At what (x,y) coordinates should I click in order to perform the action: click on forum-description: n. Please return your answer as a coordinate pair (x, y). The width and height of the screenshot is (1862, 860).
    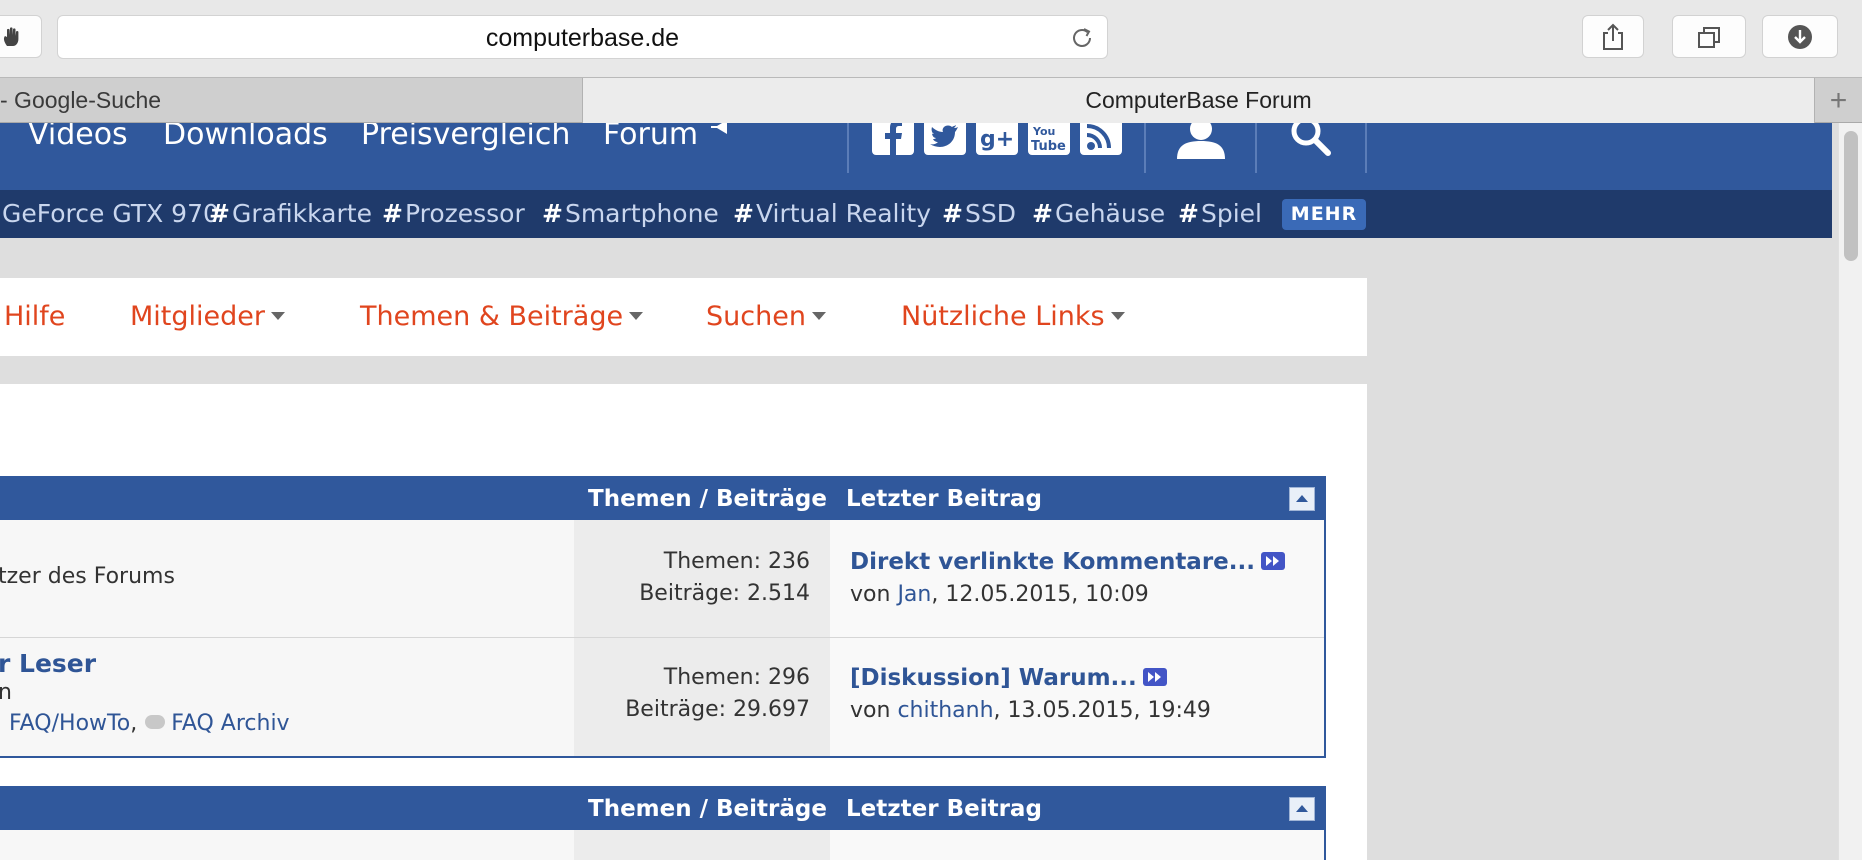
    Looking at the image, I should click on (6, 692).